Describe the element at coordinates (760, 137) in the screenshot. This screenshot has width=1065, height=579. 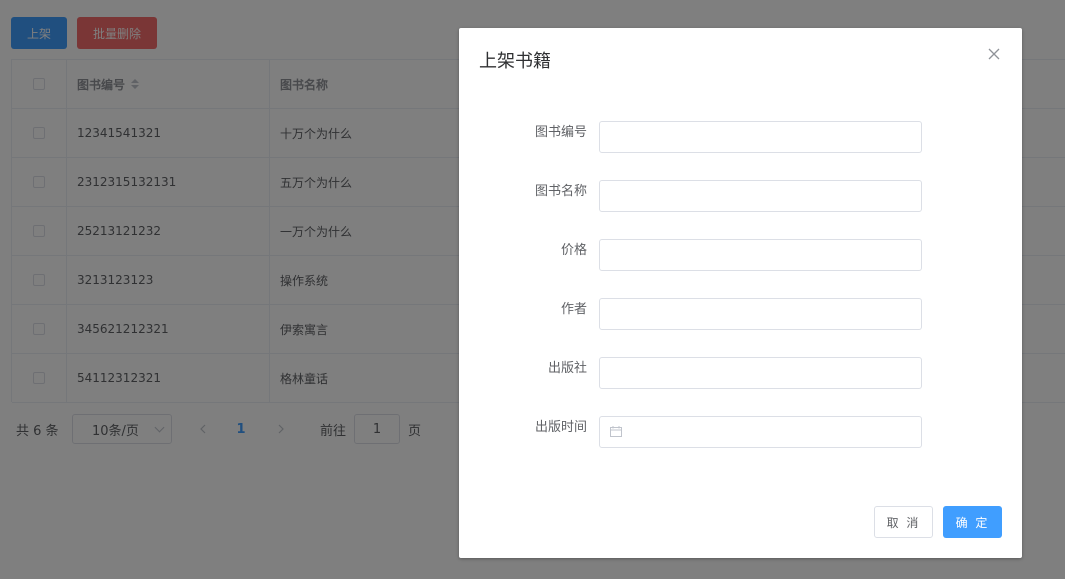
I see `book-id-input` at that location.